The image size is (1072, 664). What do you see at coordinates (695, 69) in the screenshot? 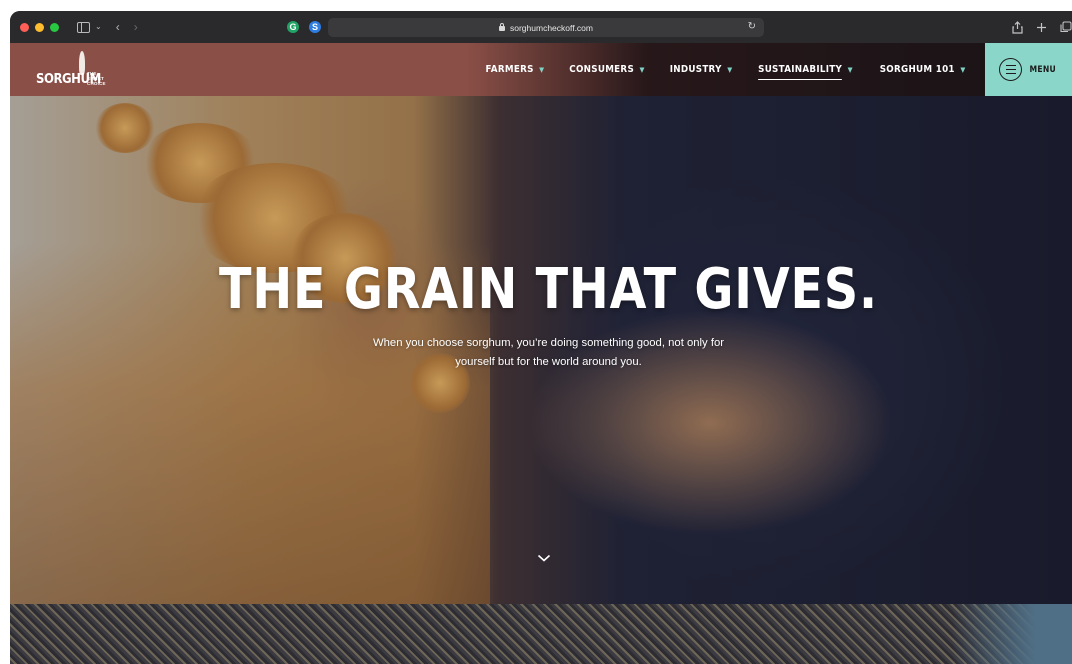
I see `nav-item-label: INDUSTRY` at bounding box center [695, 69].